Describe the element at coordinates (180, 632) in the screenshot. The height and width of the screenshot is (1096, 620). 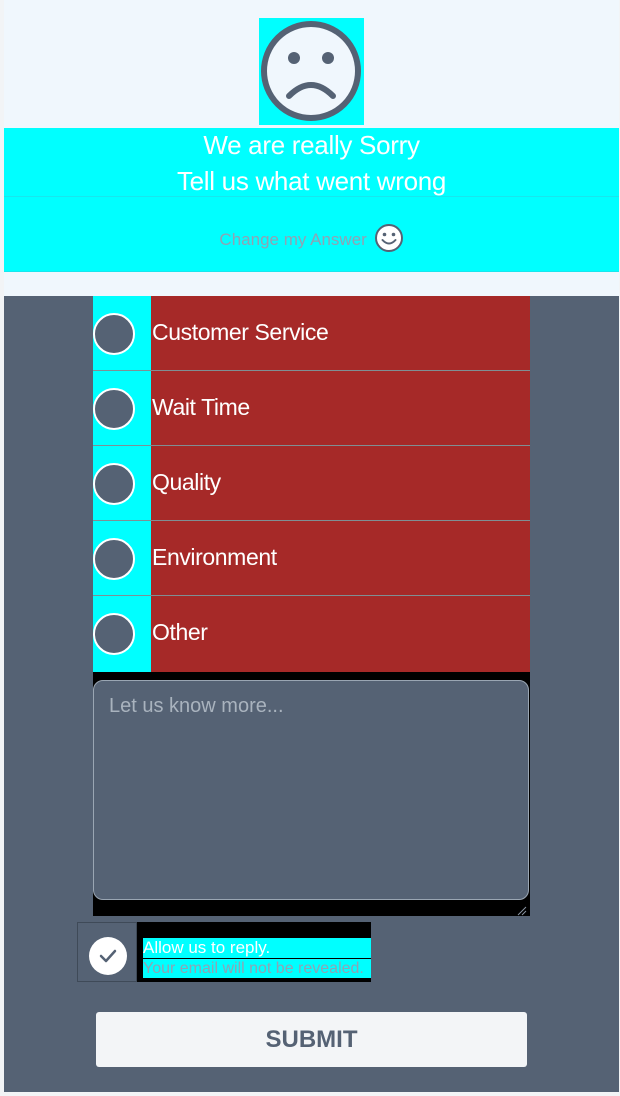
I see `option-label: Other` at that location.